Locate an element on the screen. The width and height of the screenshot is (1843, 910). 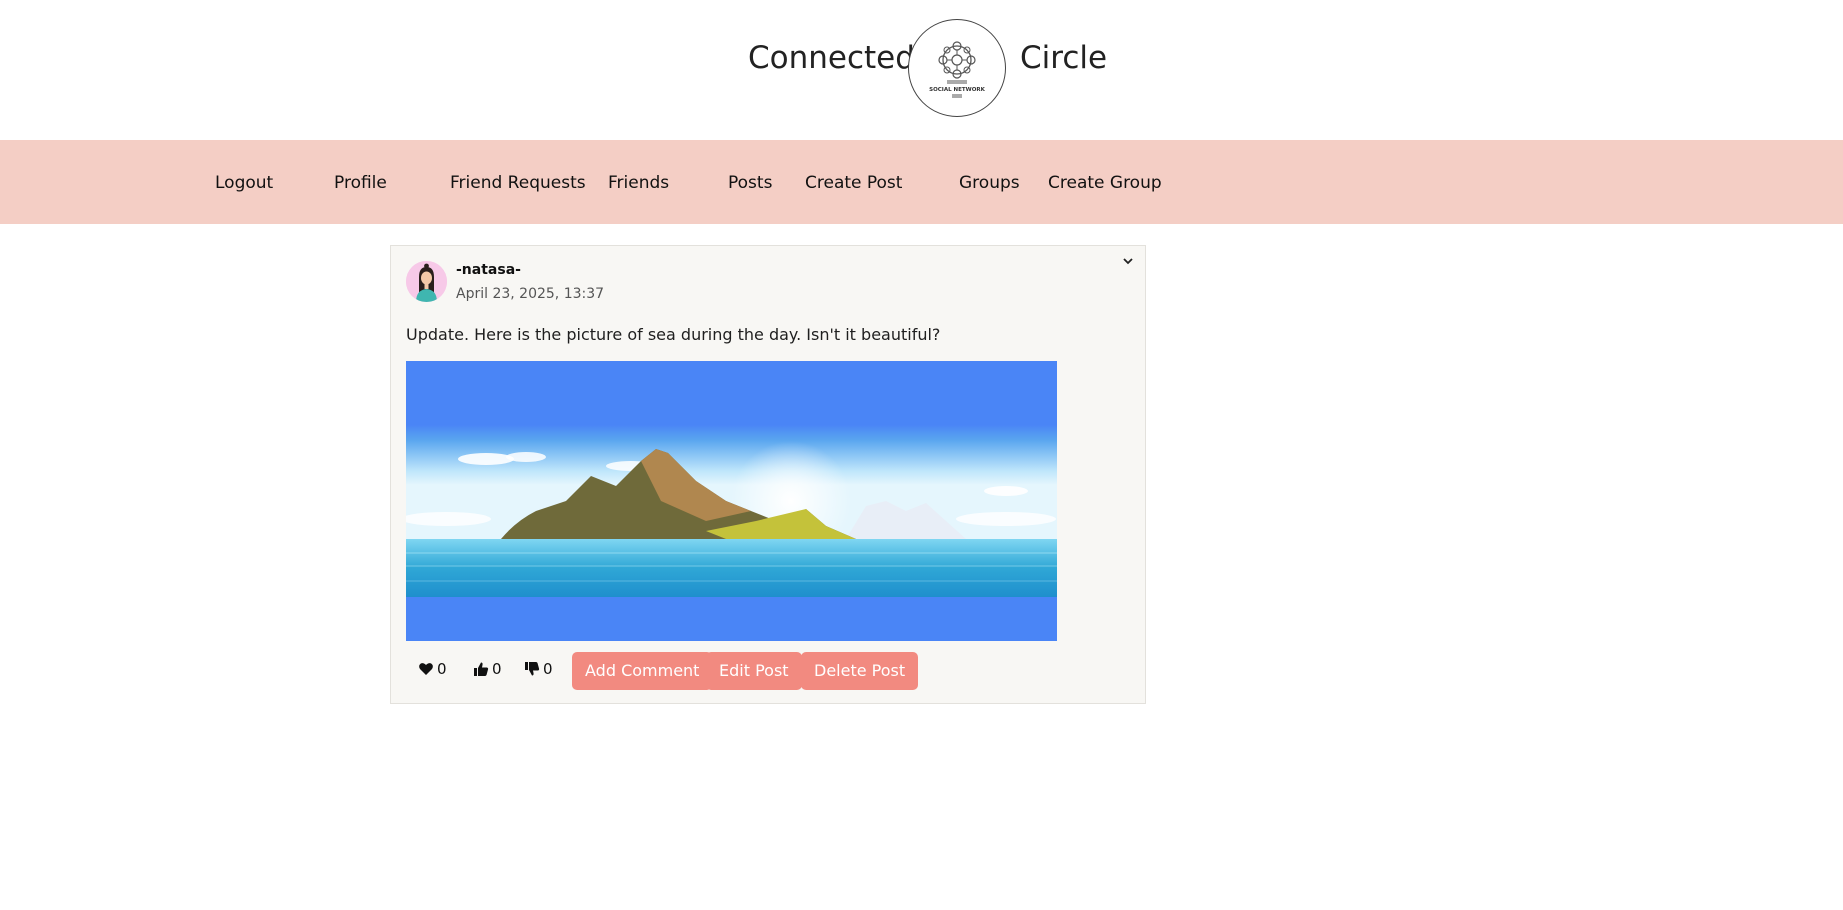
like-reaction: 0 is located at coordinates (487, 669).